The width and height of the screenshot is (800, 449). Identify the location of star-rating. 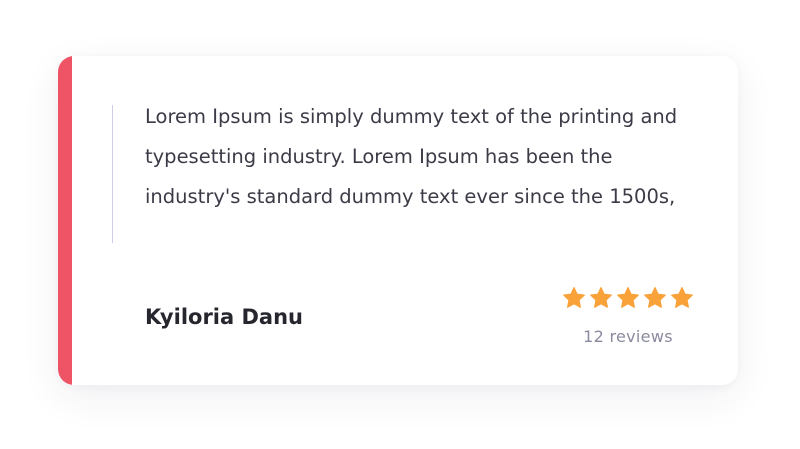
(628, 298).